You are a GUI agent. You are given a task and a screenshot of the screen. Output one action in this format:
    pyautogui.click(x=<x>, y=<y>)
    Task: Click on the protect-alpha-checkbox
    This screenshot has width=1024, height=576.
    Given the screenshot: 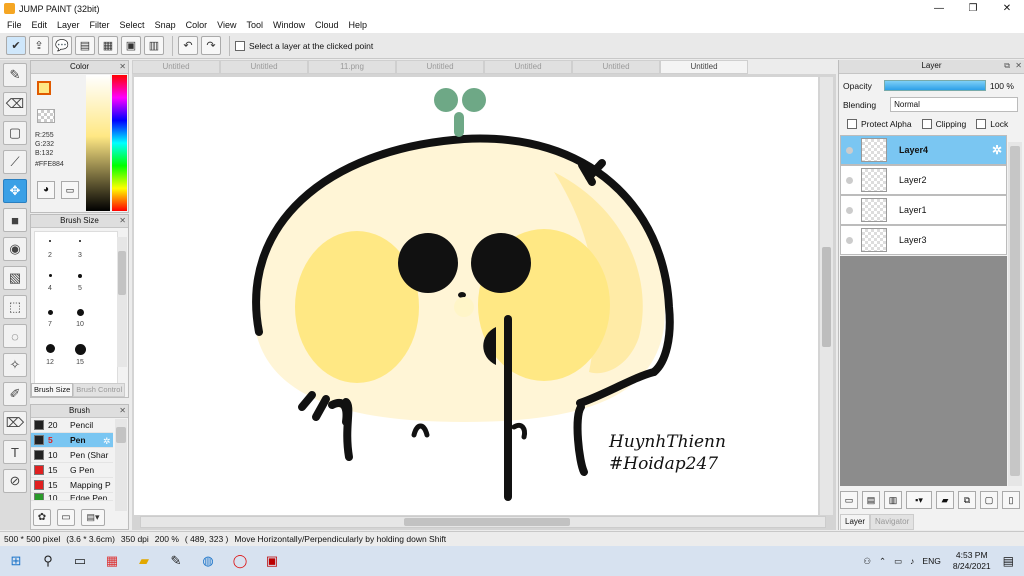 What is the action you would take?
    pyautogui.click(x=852, y=123)
    